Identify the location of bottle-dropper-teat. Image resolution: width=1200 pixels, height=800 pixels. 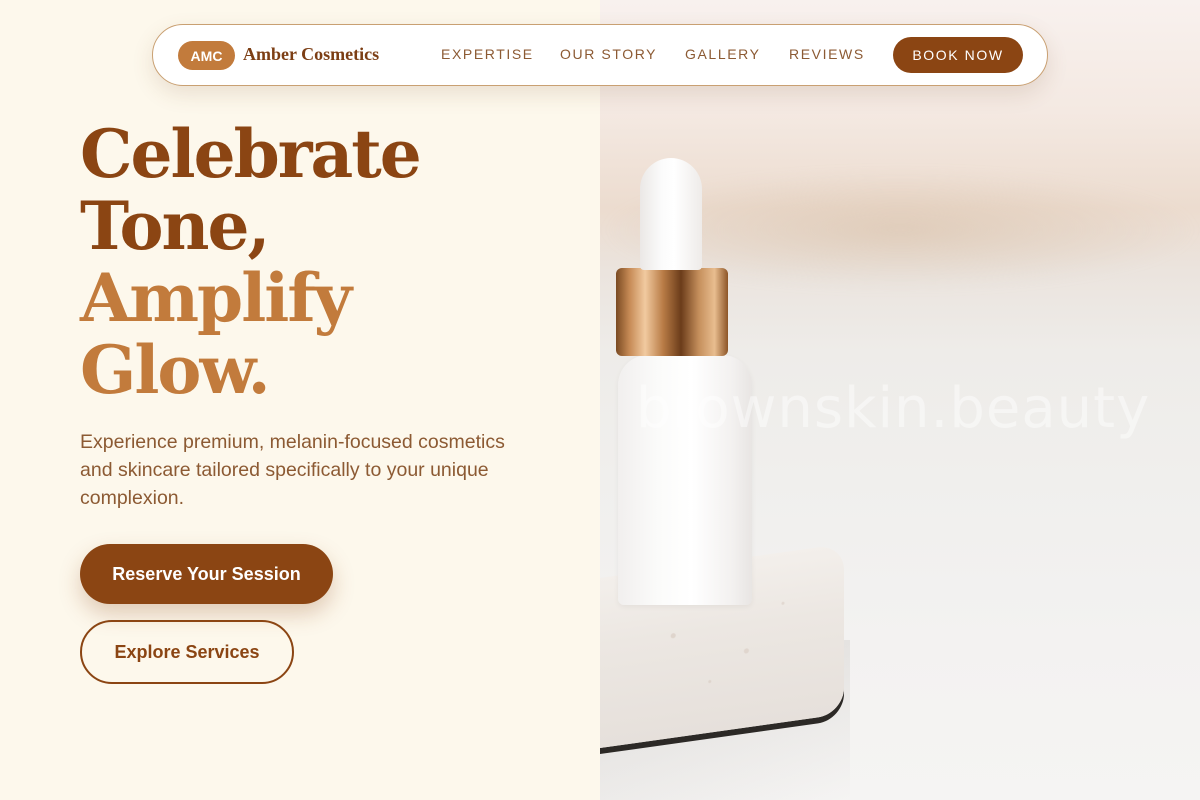
(671, 214).